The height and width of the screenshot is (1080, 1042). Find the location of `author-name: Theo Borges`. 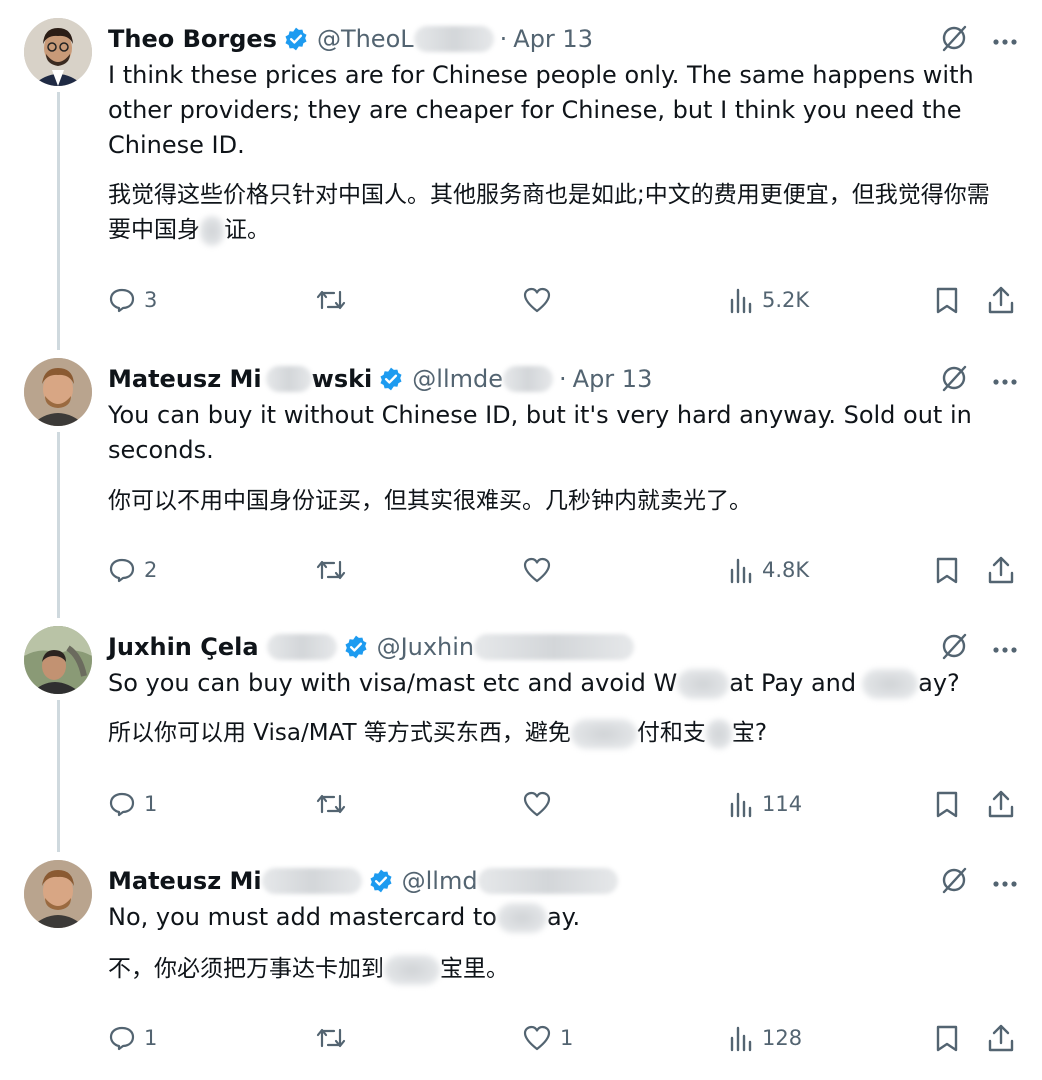

author-name: Theo Borges is located at coordinates (192, 39).